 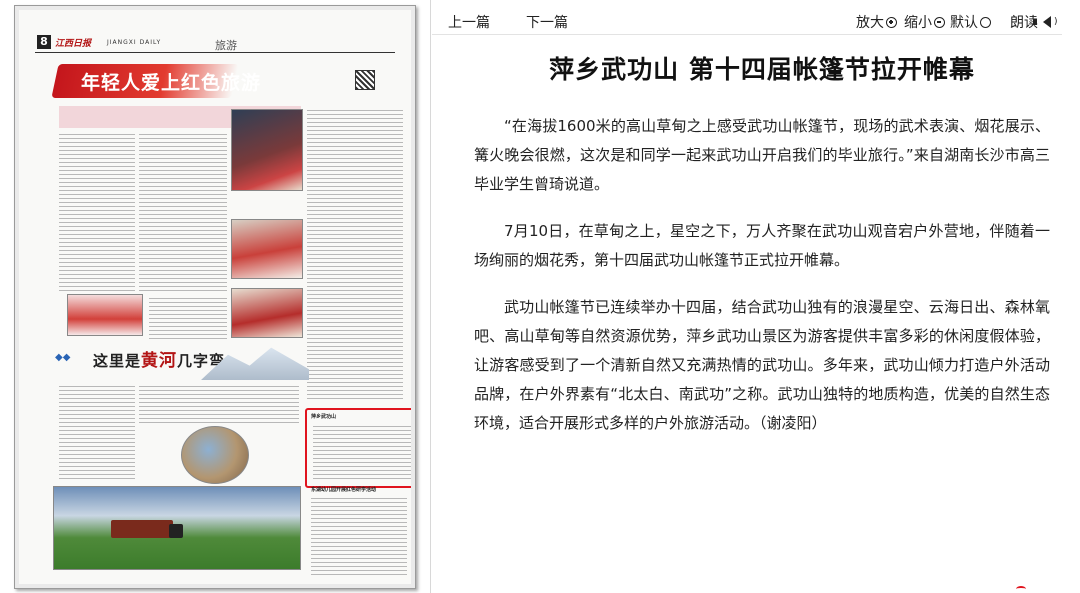 I want to click on highlighted-article-title: 萍乡武功山, so click(x=324, y=417).